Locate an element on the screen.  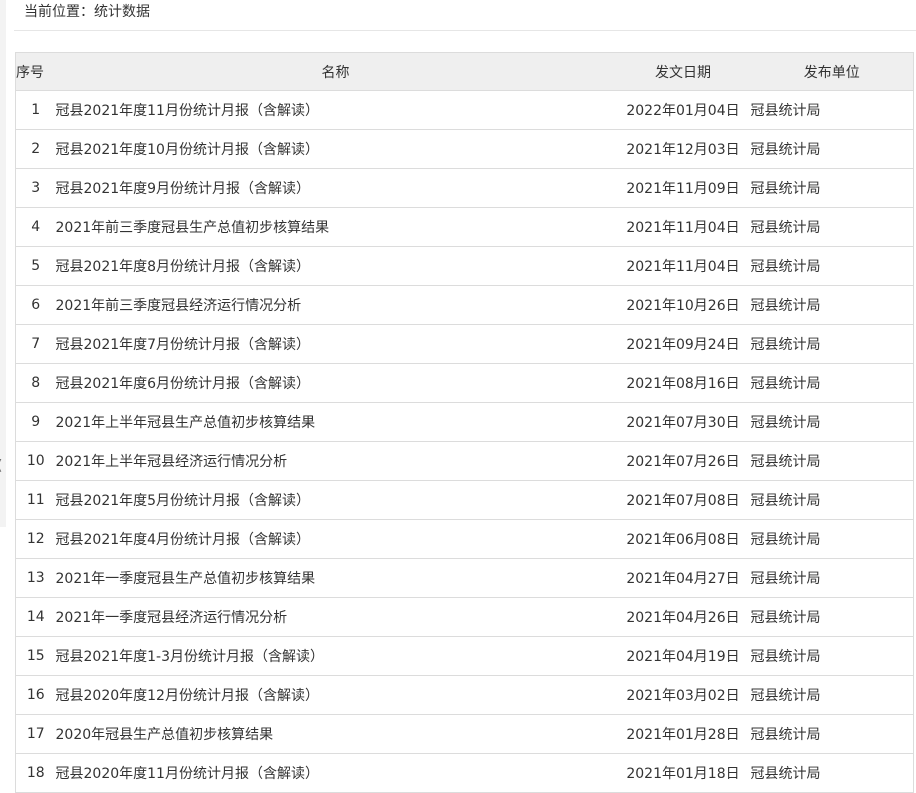
row-index: 10 is located at coordinates (35, 461).